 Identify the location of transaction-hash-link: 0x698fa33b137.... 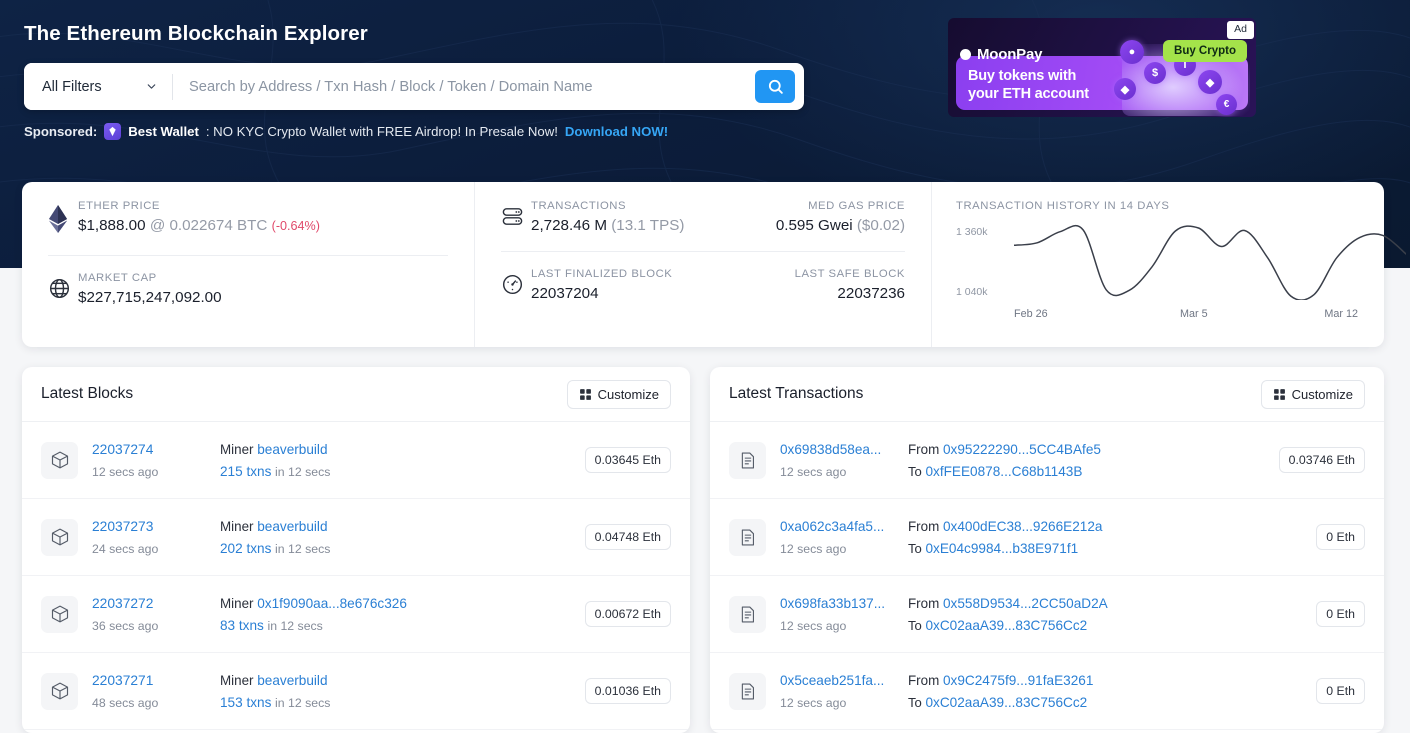
(832, 603).